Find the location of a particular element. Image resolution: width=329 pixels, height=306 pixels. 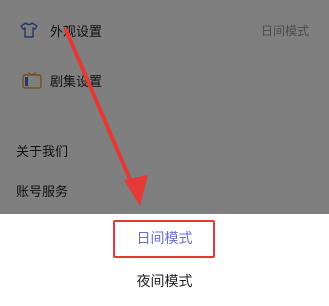

night-mode-label: 夜间模式 is located at coordinates (164, 282).